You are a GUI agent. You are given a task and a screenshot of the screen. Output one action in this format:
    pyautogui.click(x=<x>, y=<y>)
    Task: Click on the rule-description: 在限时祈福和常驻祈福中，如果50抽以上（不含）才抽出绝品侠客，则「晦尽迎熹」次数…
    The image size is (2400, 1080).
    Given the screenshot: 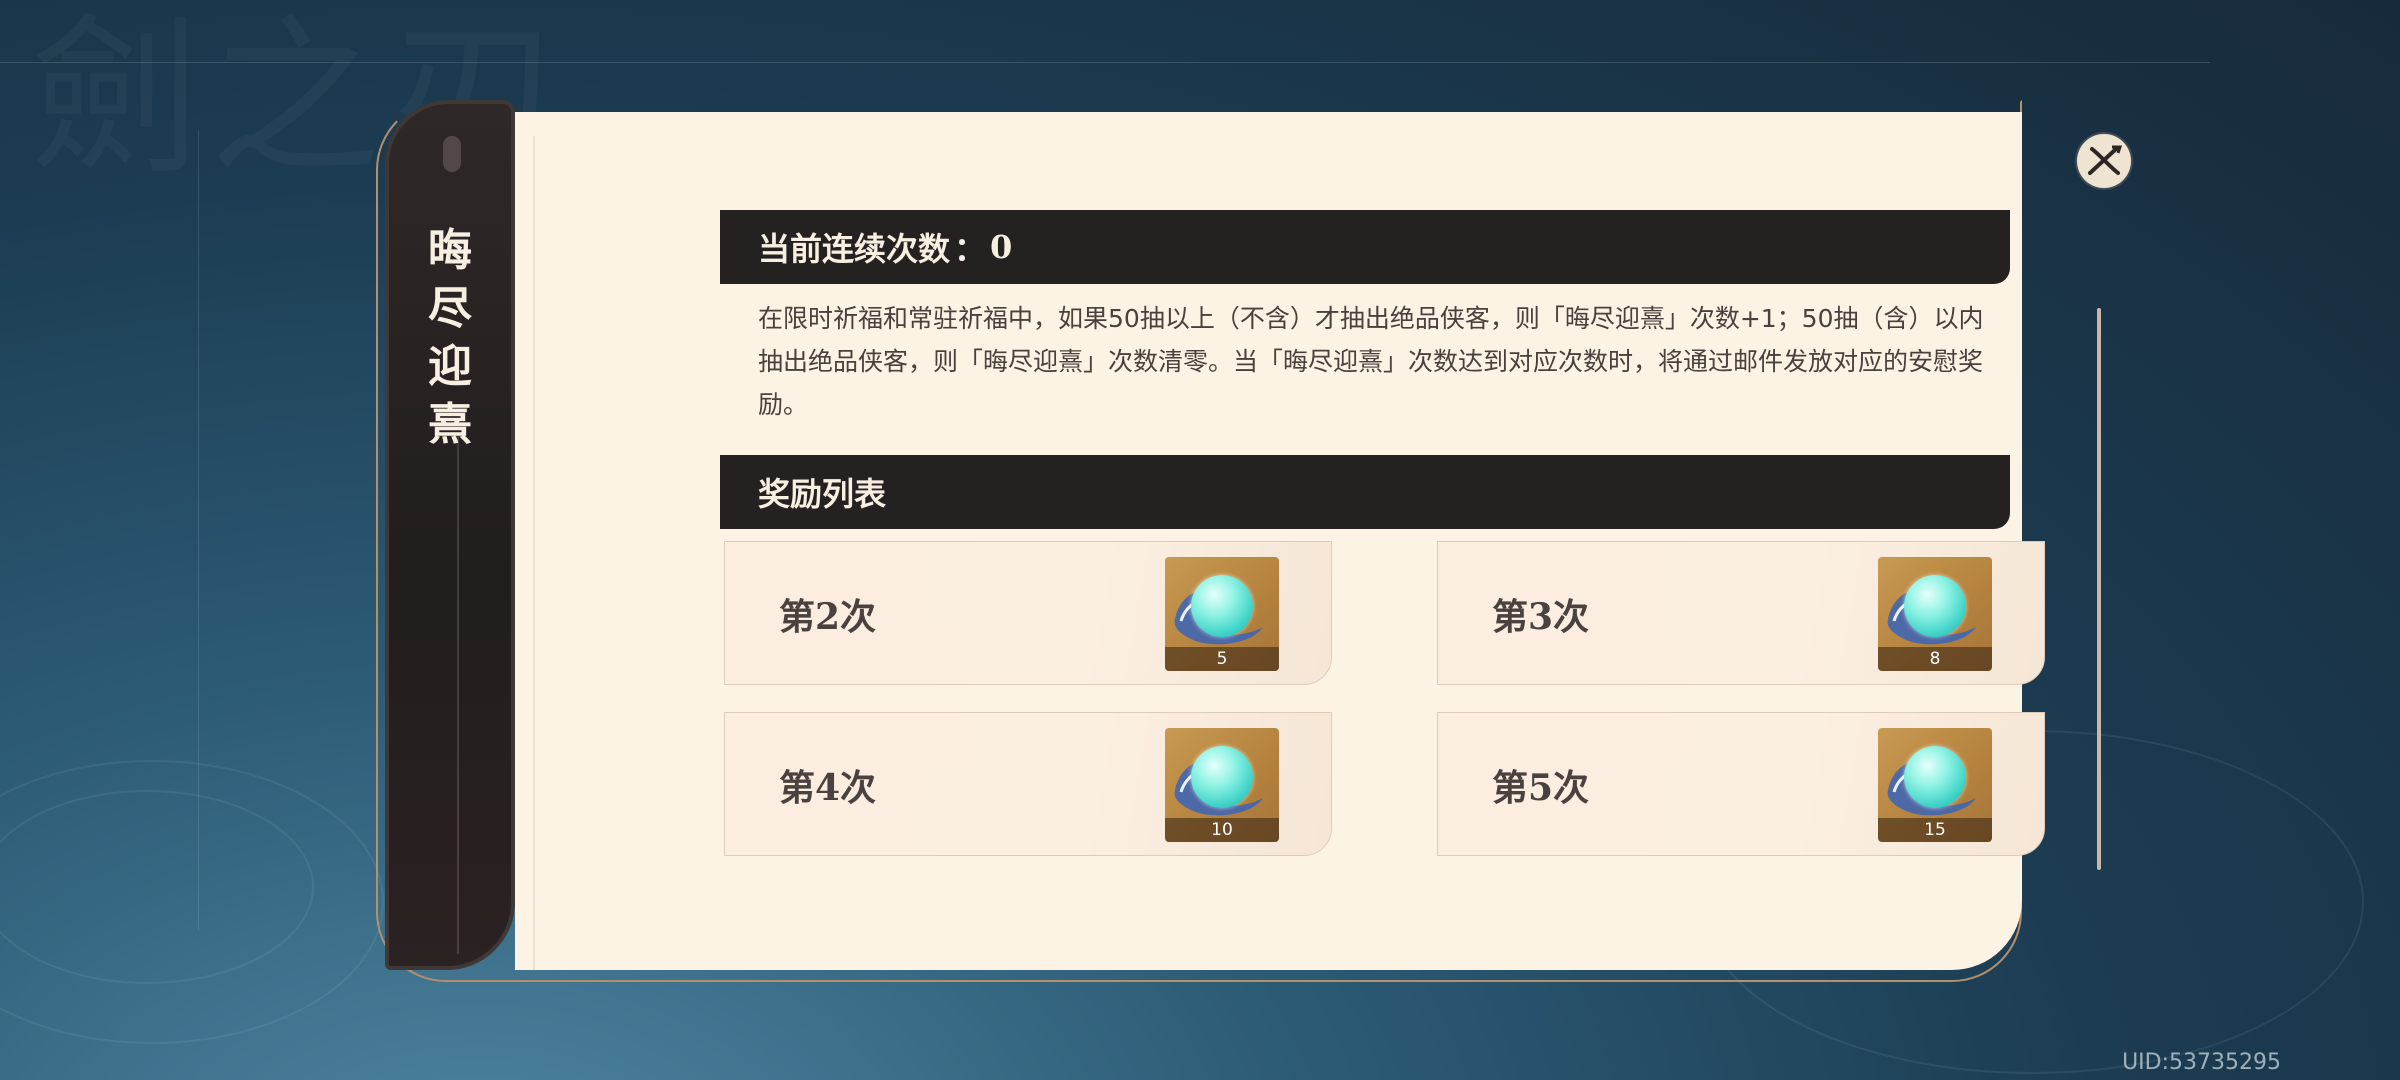 What is the action you would take?
    pyautogui.click(x=1371, y=361)
    